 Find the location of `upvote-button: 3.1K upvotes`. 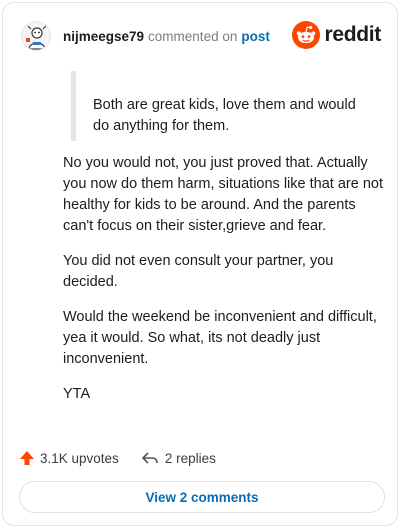

upvote-button: 3.1K upvotes is located at coordinates (69, 458).